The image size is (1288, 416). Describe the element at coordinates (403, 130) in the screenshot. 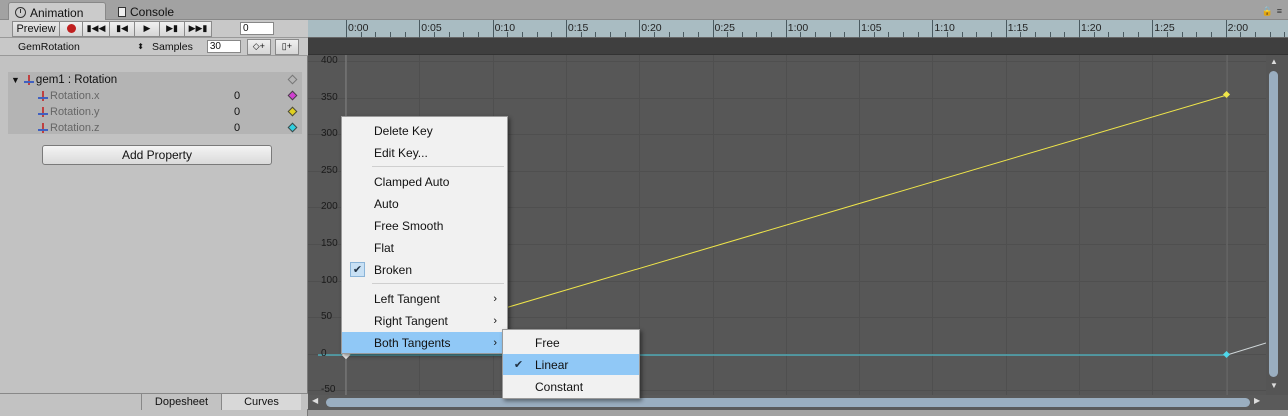

I see `menu-item-label: Delete Key` at that location.